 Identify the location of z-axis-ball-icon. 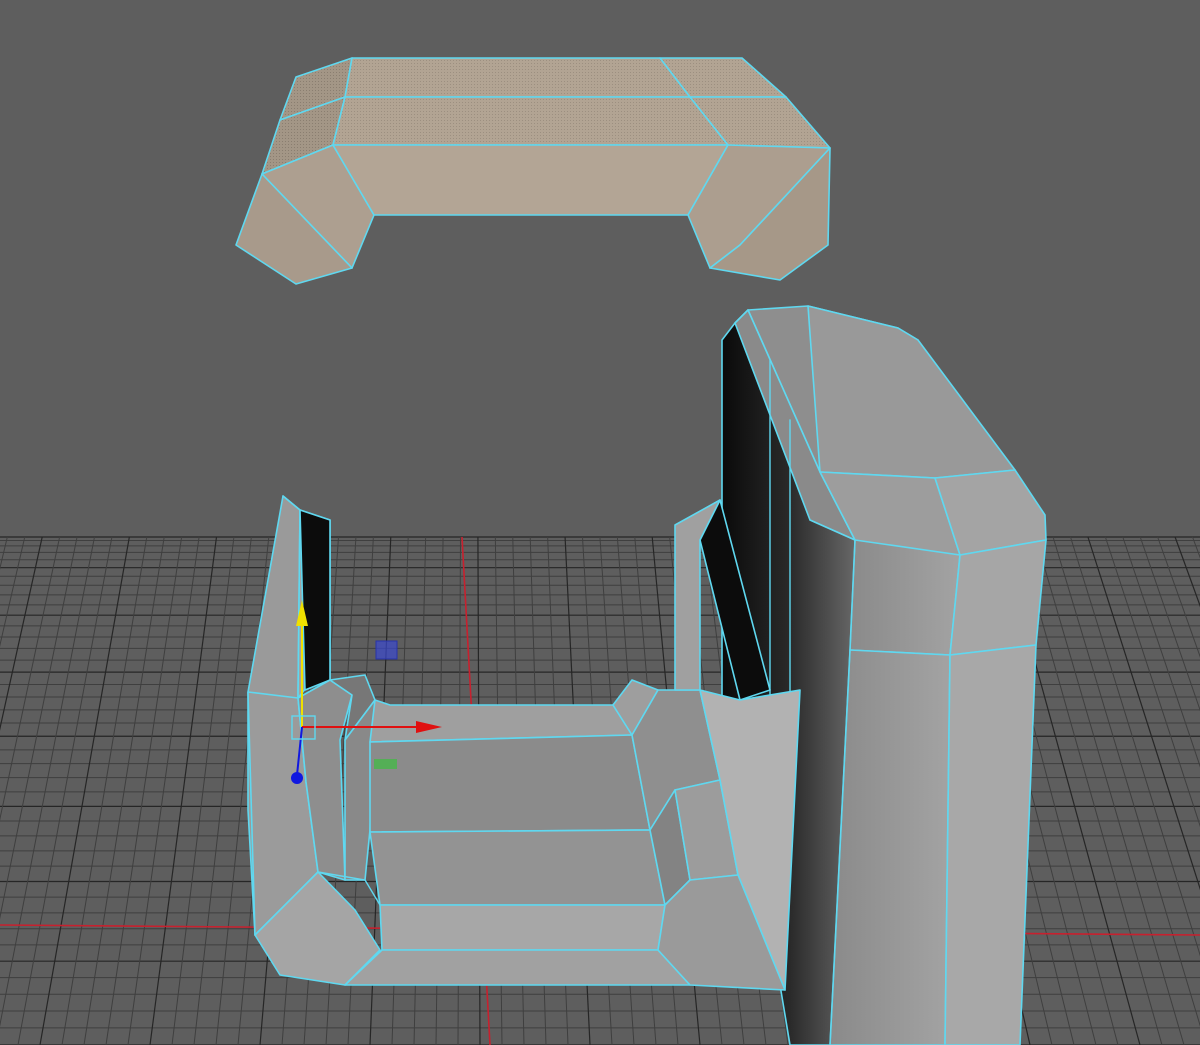
(297, 778).